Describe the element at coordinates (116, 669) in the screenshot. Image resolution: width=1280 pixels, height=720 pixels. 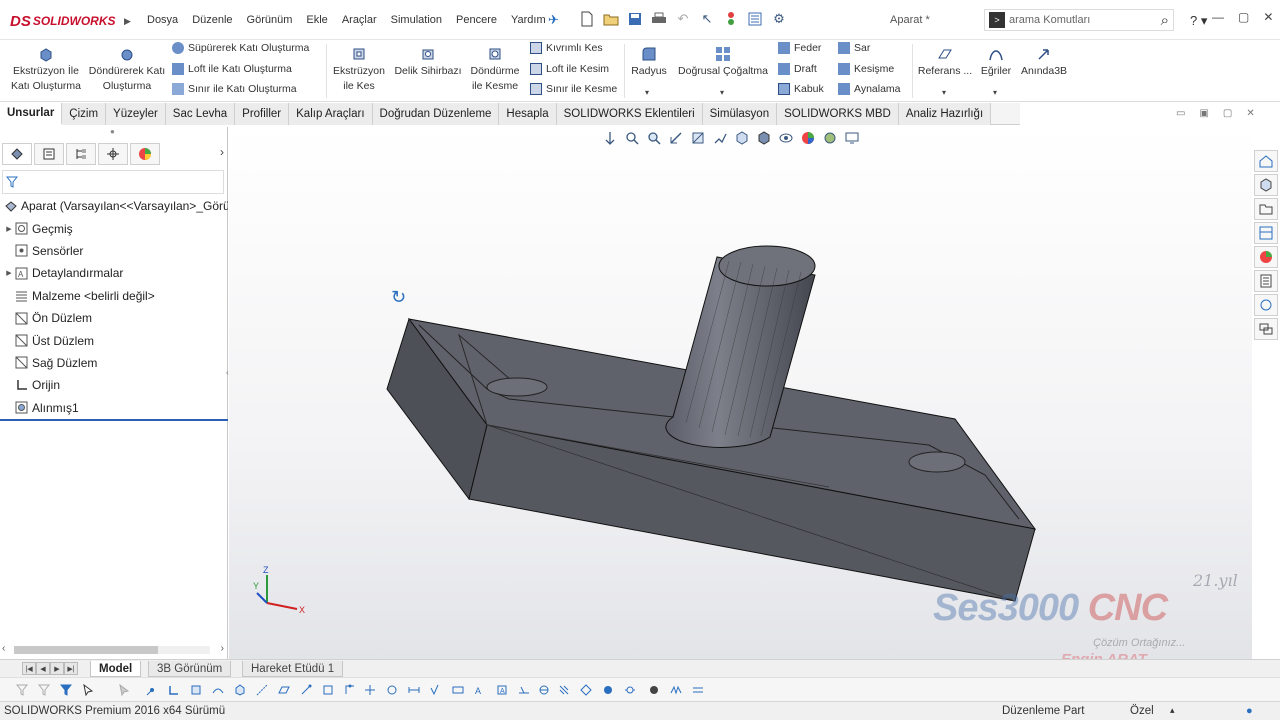
I see `tab-model: Model` at that location.